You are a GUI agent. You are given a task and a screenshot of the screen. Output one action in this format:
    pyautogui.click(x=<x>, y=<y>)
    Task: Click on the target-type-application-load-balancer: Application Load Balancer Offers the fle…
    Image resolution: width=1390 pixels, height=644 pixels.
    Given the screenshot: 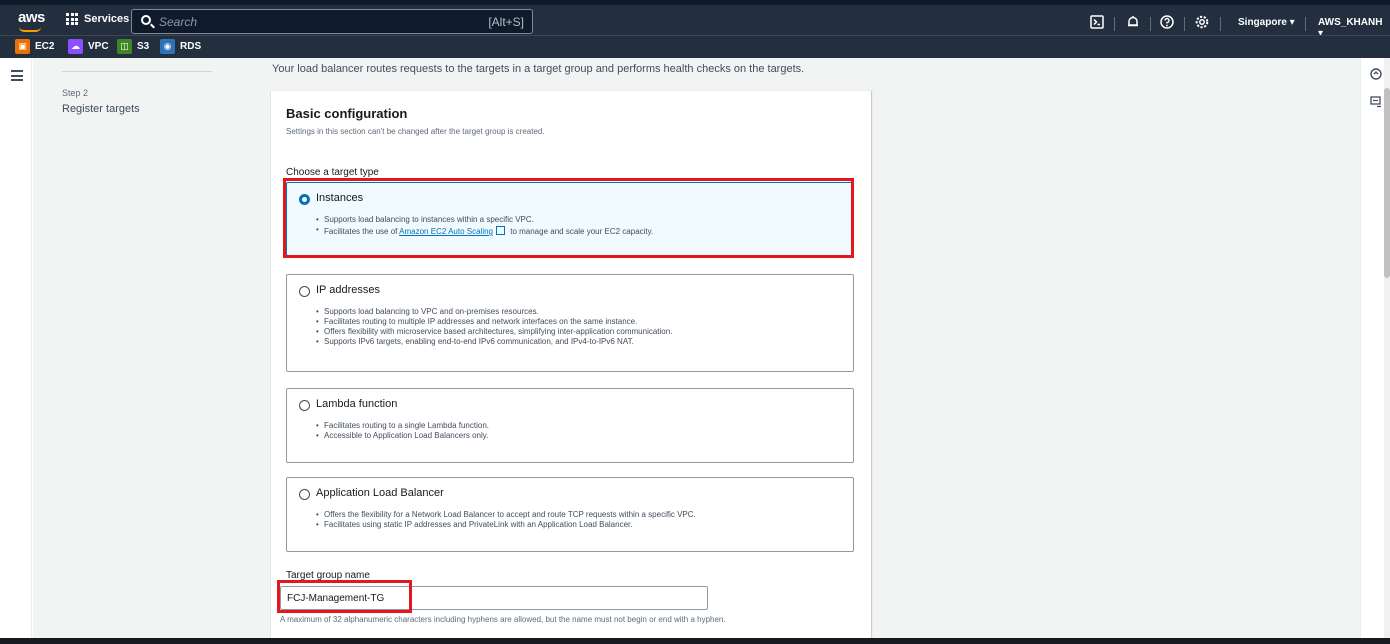 What is the action you would take?
    pyautogui.click(x=570, y=514)
    